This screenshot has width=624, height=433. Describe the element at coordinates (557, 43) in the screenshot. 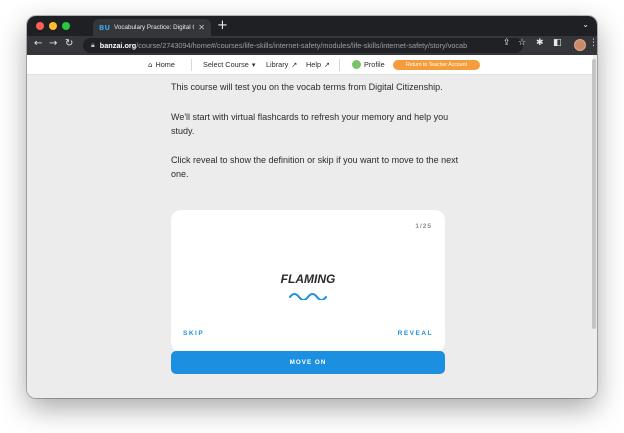

I see `side-panel-icon: ◧` at that location.